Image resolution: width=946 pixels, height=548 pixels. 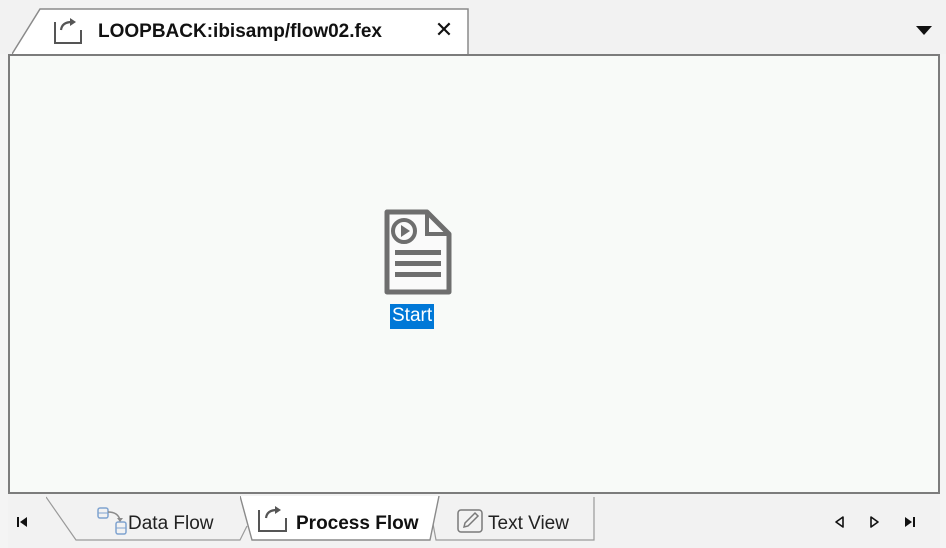 I want to click on document-tab-strip: LOOPBACK:ibisamp/flow02.fex ✕, so click(x=473, y=28).